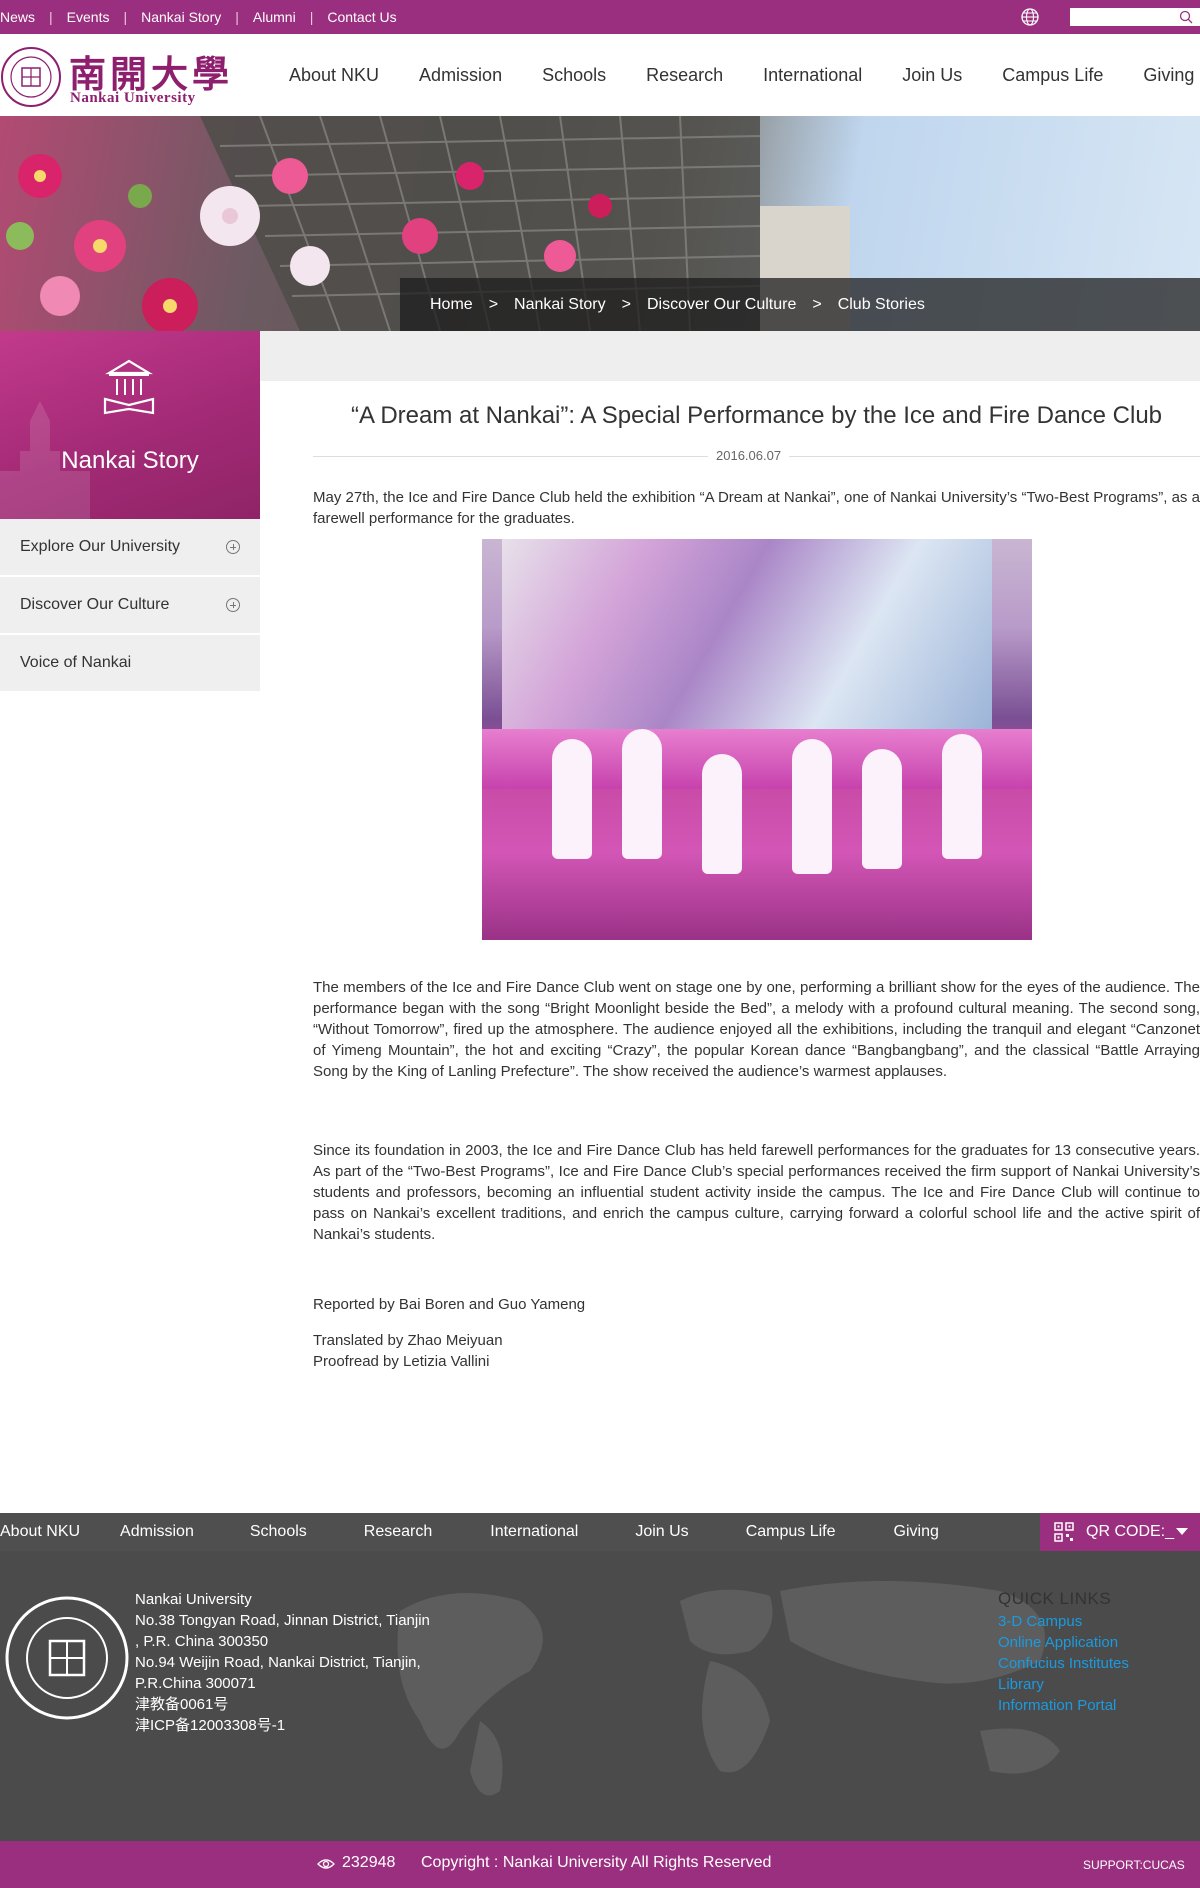 This screenshot has height=1888, width=1200. Describe the element at coordinates (1130, 1531) in the screenshot. I see `qr-code-label: QR CODE:_` at that location.